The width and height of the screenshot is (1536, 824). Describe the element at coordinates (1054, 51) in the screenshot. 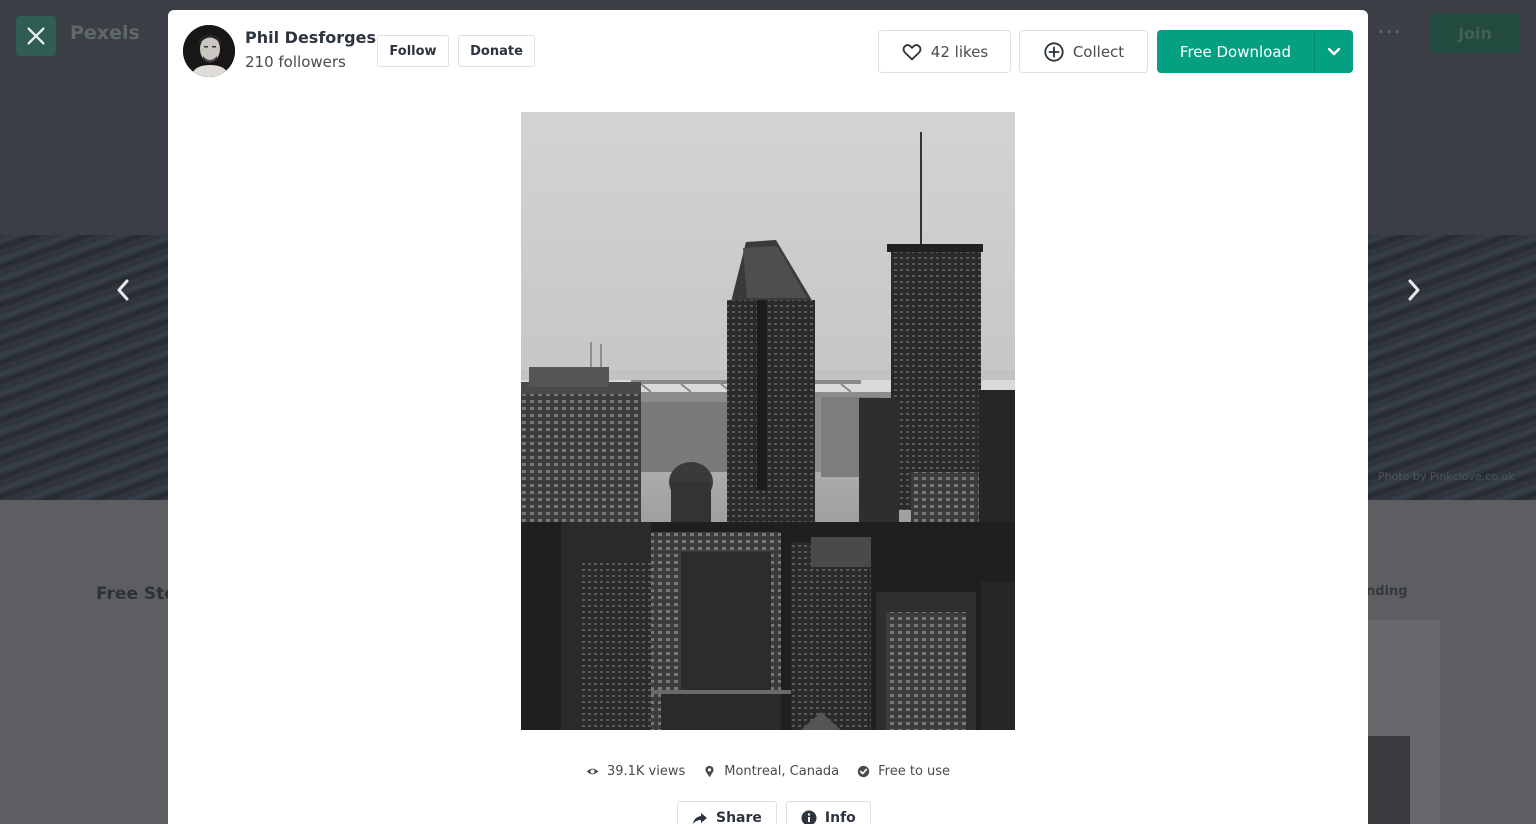

I see `plus-circle-icon` at that location.